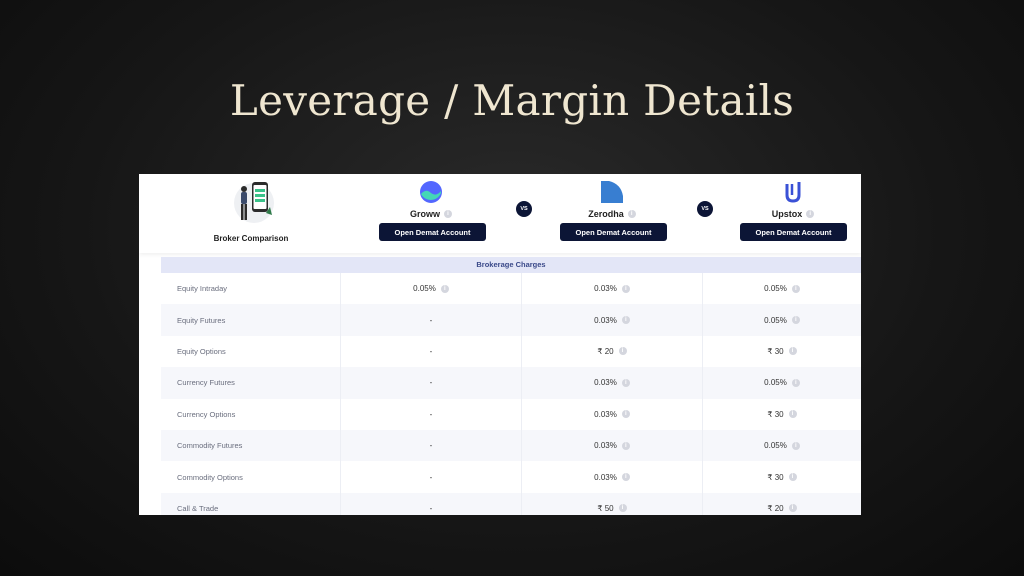  Describe the element at coordinates (251, 383) in the screenshot. I see `row-label: Currency Futures` at that location.